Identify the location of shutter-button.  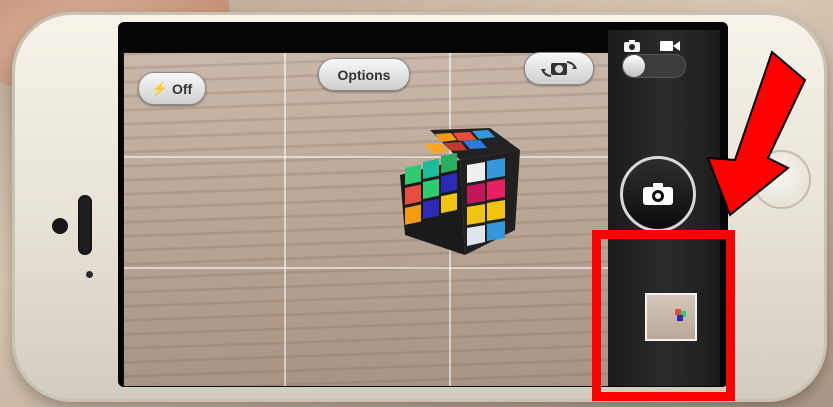
(658, 194).